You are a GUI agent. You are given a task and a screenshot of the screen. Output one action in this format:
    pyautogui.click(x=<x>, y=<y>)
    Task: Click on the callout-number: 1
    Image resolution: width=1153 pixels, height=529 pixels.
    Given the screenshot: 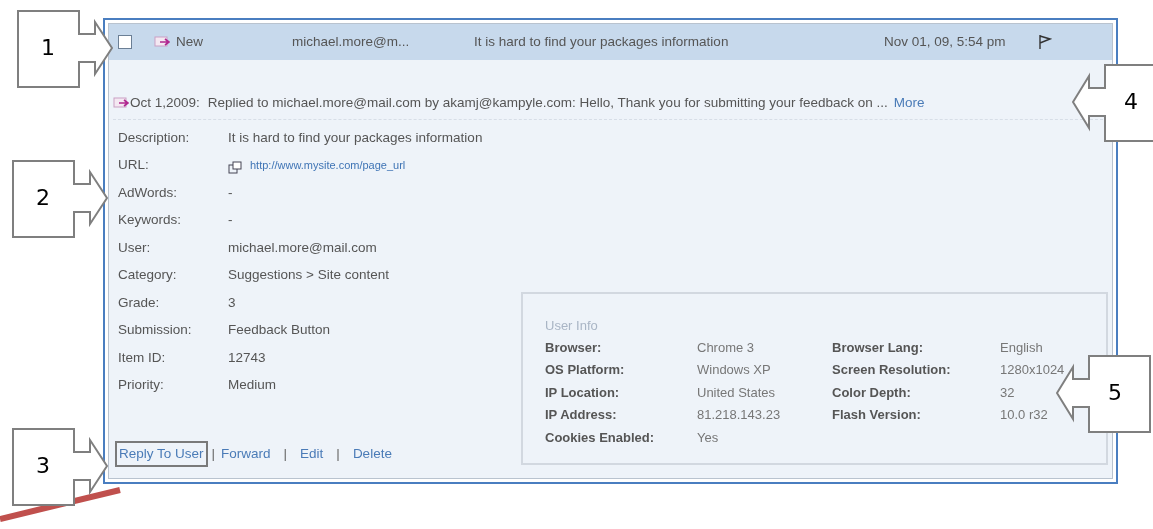 What is the action you would take?
    pyautogui.click(x=48, y=48)
    